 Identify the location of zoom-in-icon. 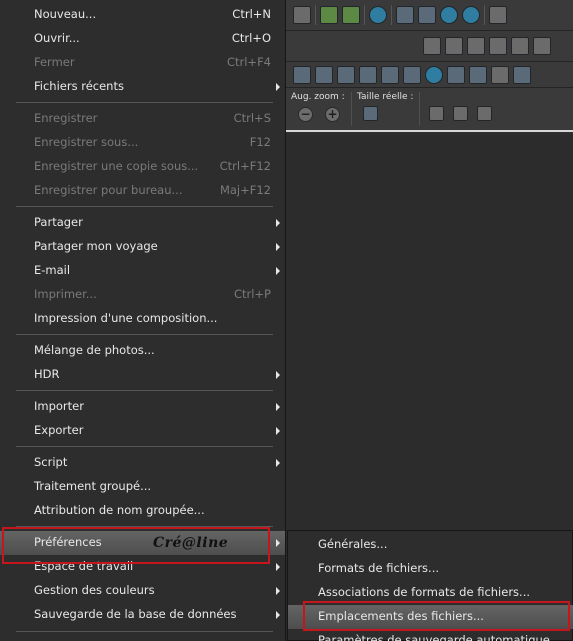
(471, 15).